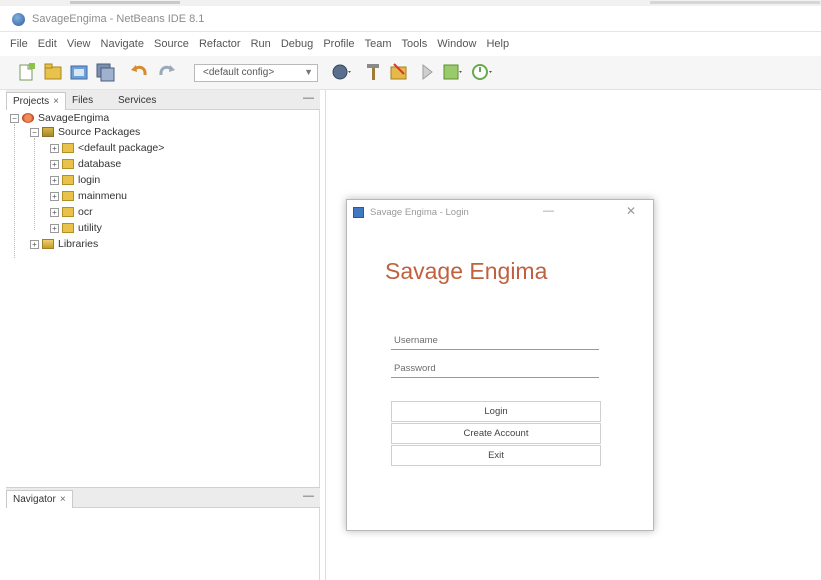 This screenshot has width=821, height=580. What do you see at coordinates (338, 44) in the screenshot?
I see `menu-profile: Profile` at bounding box center [338, 44].